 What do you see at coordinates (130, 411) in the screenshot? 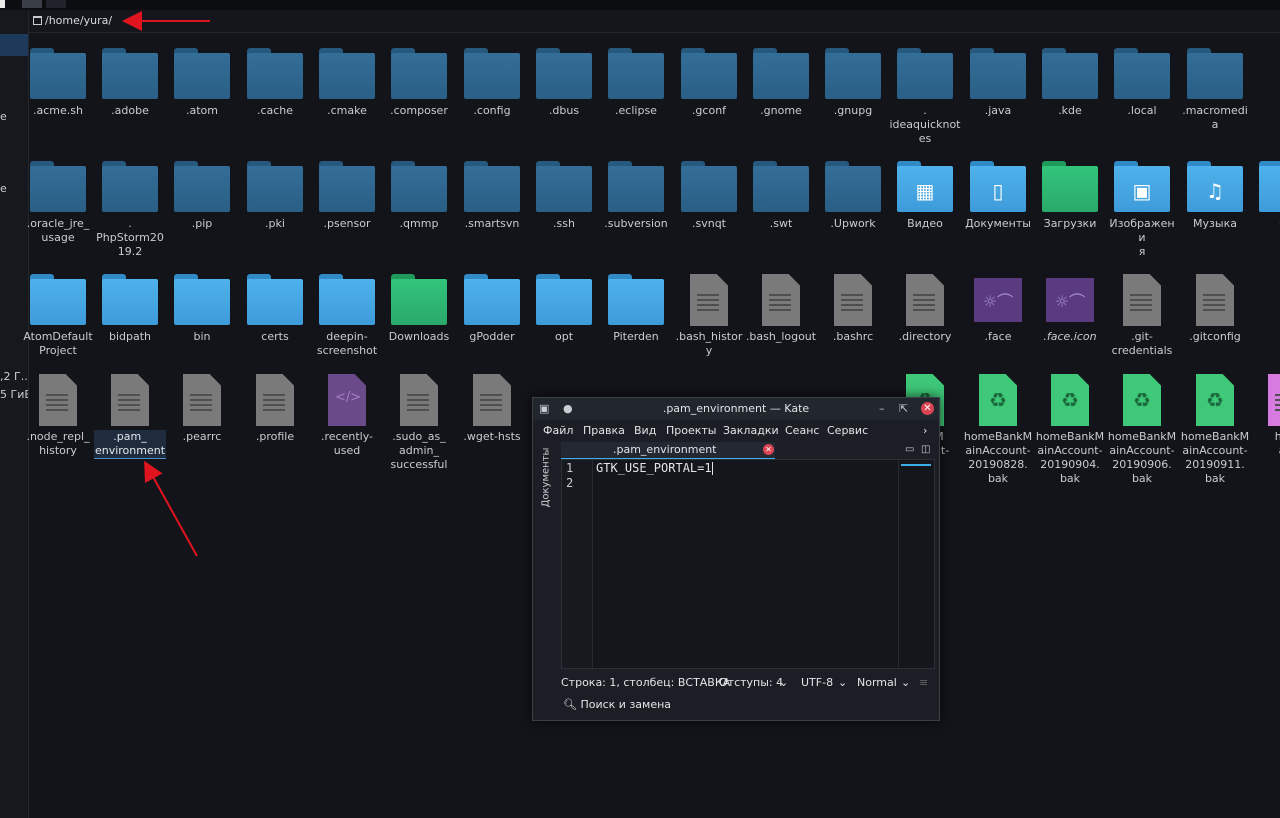
I see `file-item-selected: .pam_ environment` at bounding box center [130, 411].